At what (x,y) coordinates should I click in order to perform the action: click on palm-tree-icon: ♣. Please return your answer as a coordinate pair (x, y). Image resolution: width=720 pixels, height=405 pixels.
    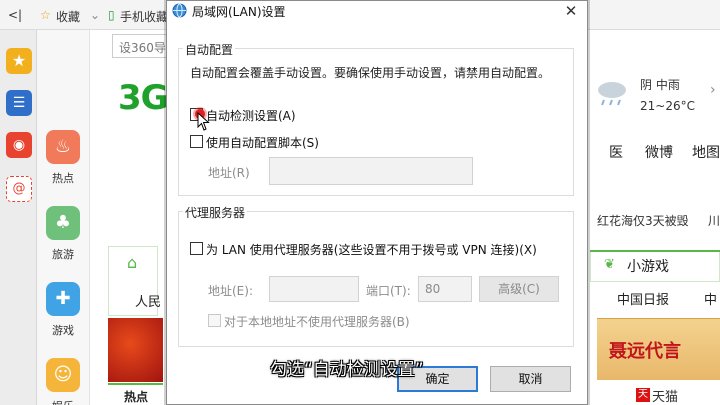
    Looking at the image, I should click on (63, 223).